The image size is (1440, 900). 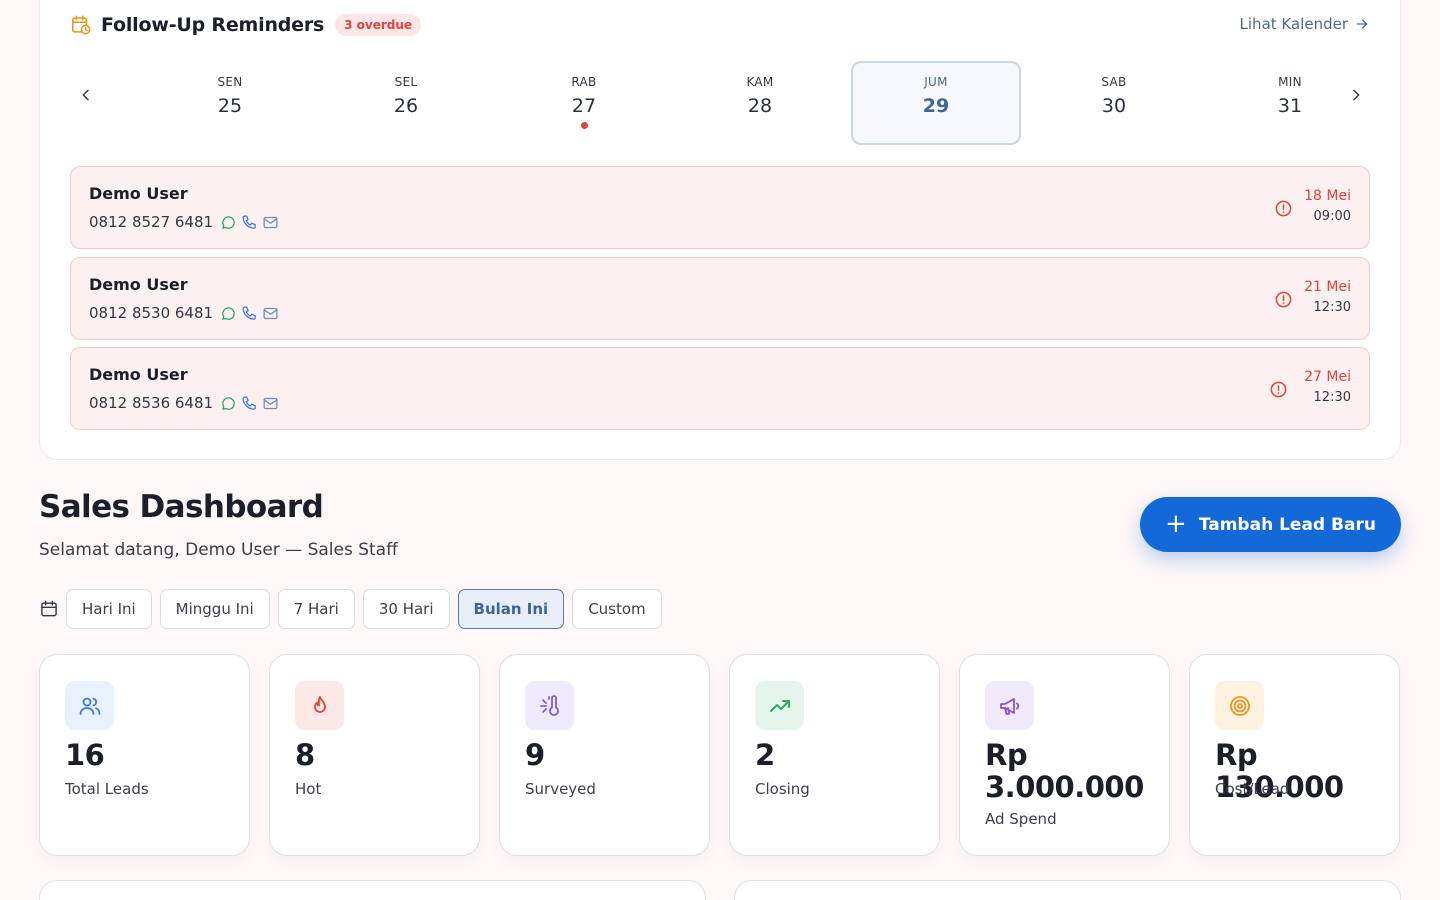 I want to click on day-number: 26, so click(x=406, y=106).